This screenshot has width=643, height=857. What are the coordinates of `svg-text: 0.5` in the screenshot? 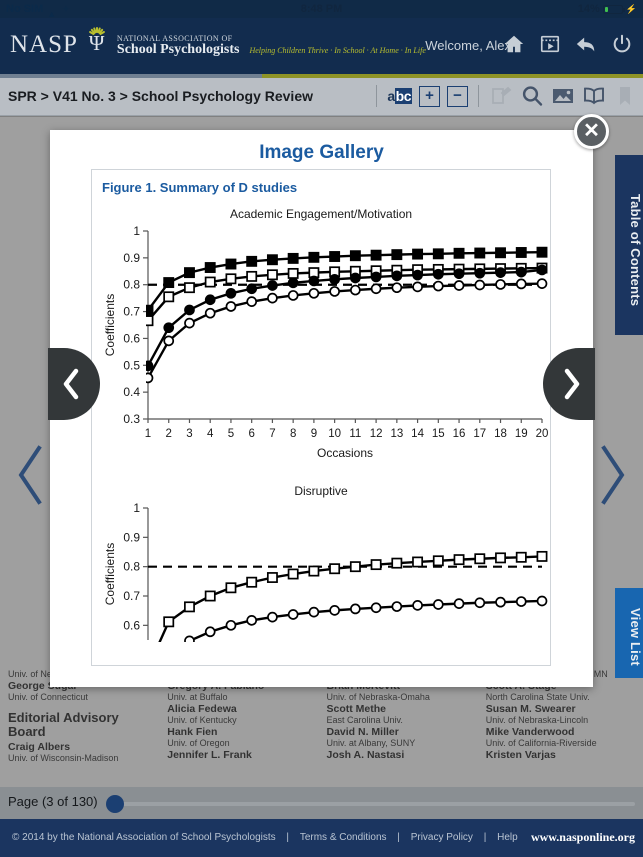 It's located at (131, 365).